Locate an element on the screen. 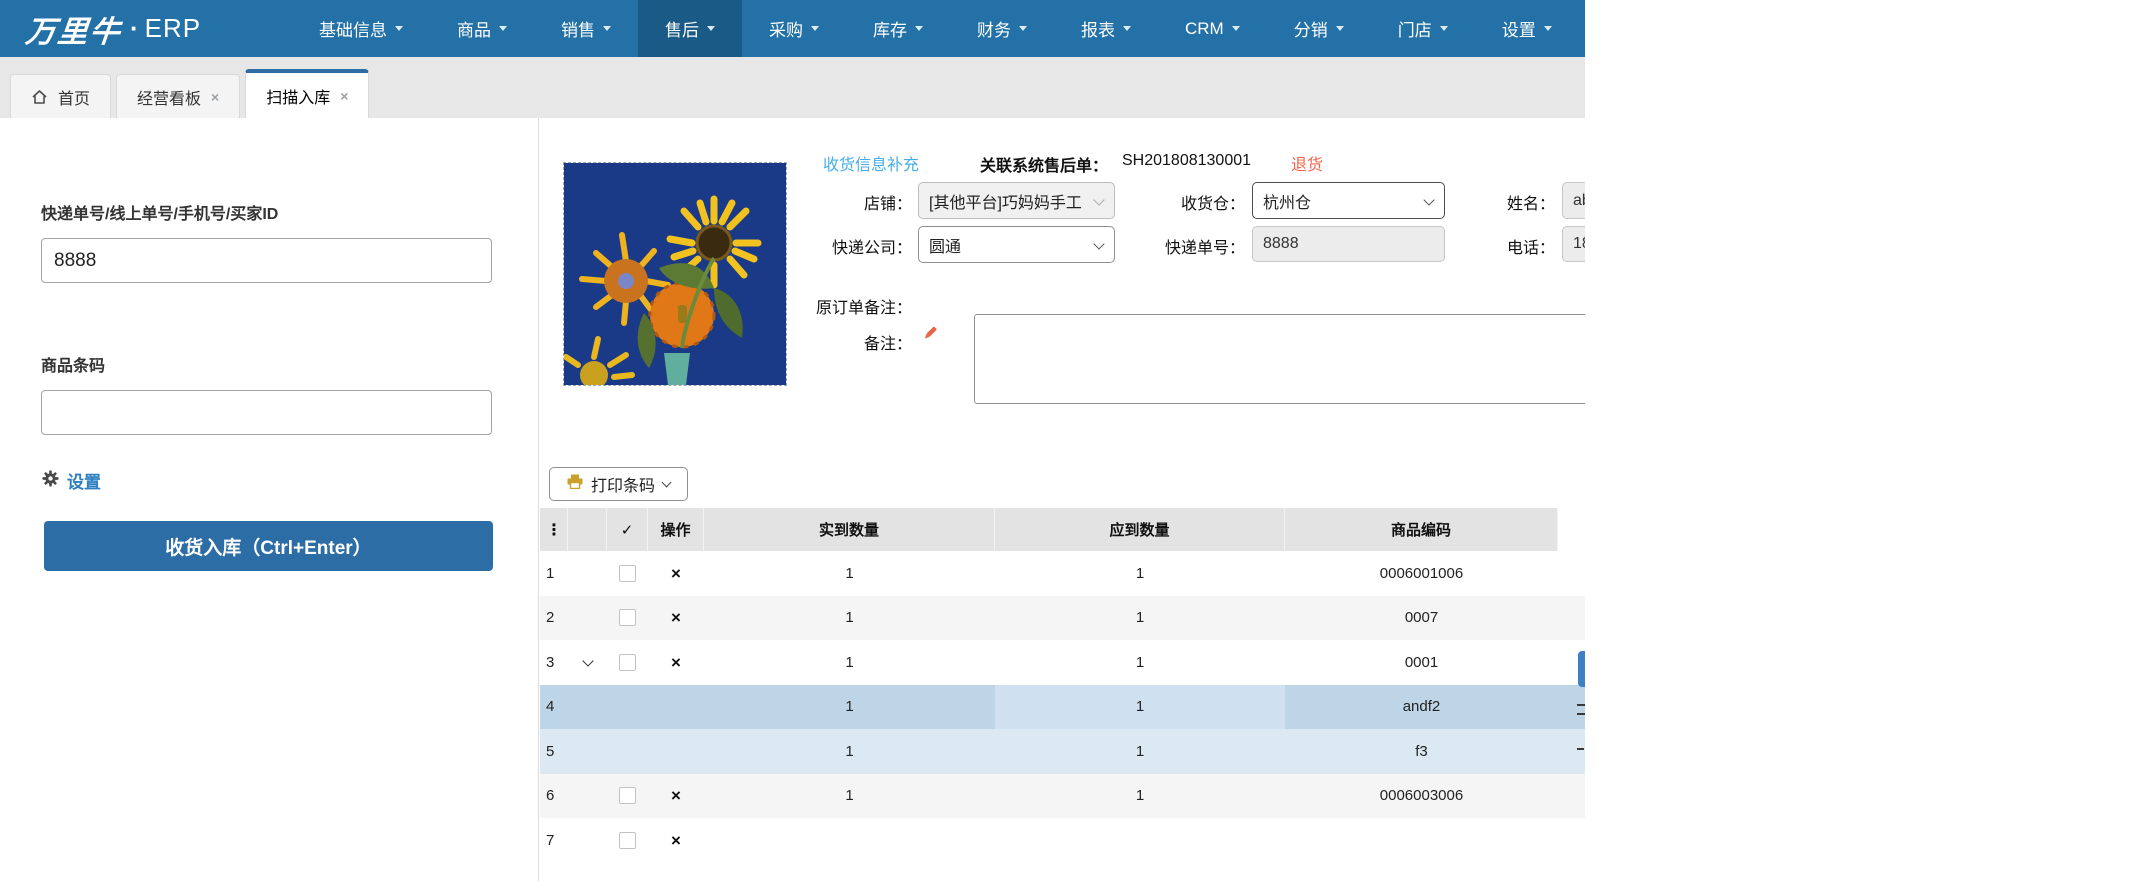 The width and height of the screenshot is (2151, 881). table-row: 1 × 1 1 0006001006 is located at coordinates (1062, 573).